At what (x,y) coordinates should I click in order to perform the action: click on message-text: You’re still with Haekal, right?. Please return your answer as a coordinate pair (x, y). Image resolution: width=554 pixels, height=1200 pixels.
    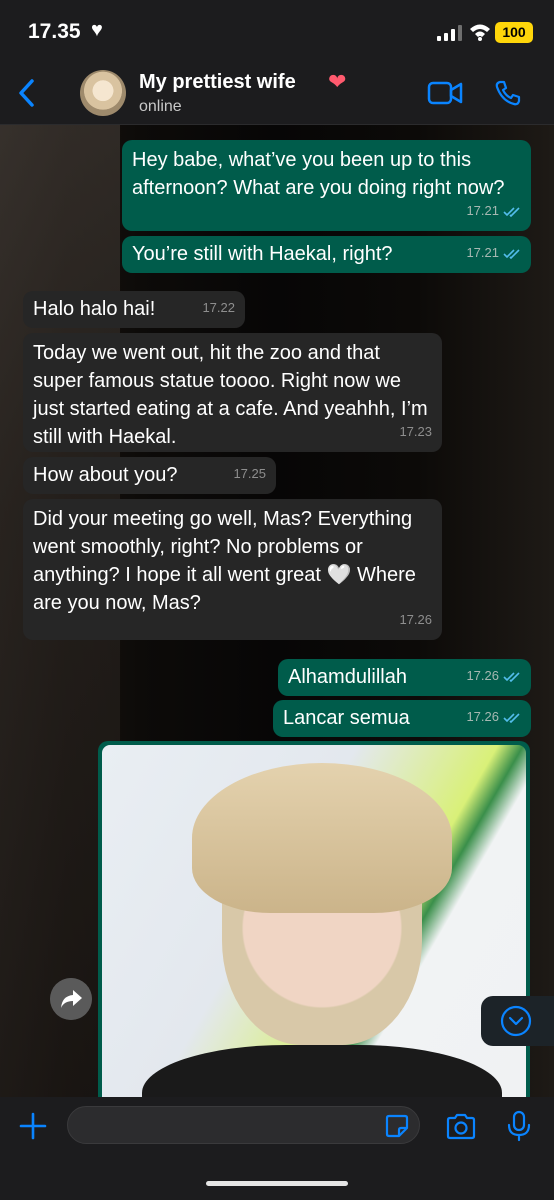
    Looking at the image, I should click on (262, 254).